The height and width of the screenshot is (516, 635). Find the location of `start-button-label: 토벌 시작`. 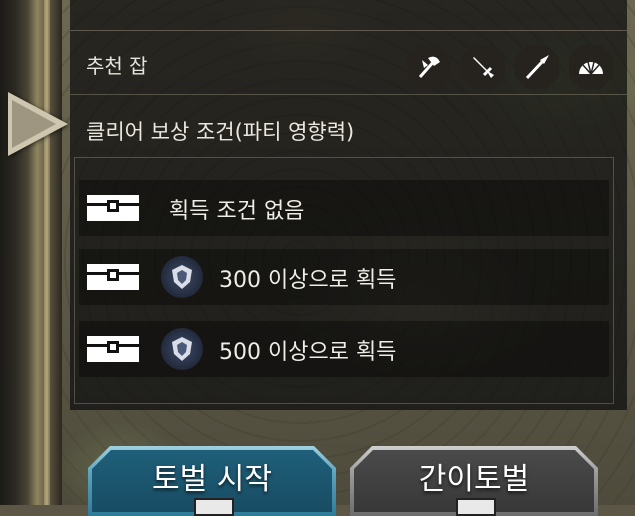

start-button-label: 토벌 시작 is located at coordinates (212, 479).